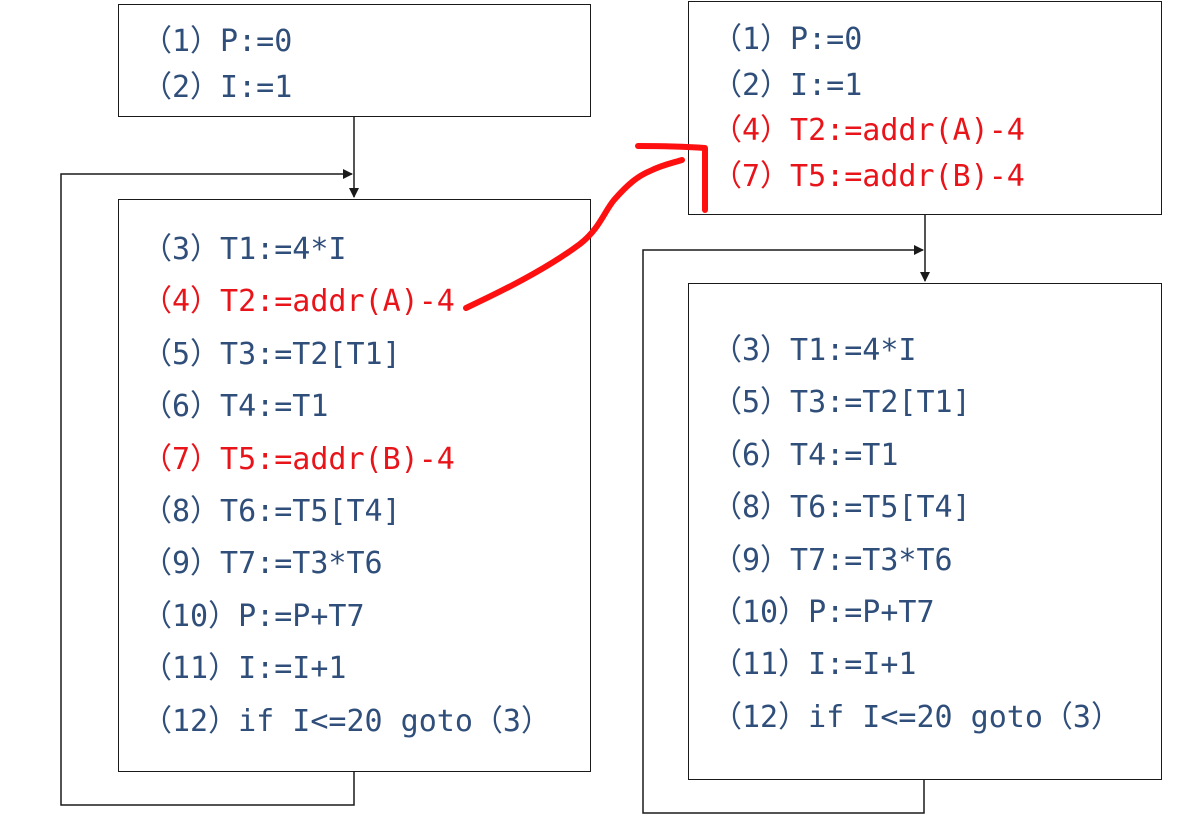 This screenshot has height=818, width=1188. I want to click on code-motion-annotation, so click(585, 227).